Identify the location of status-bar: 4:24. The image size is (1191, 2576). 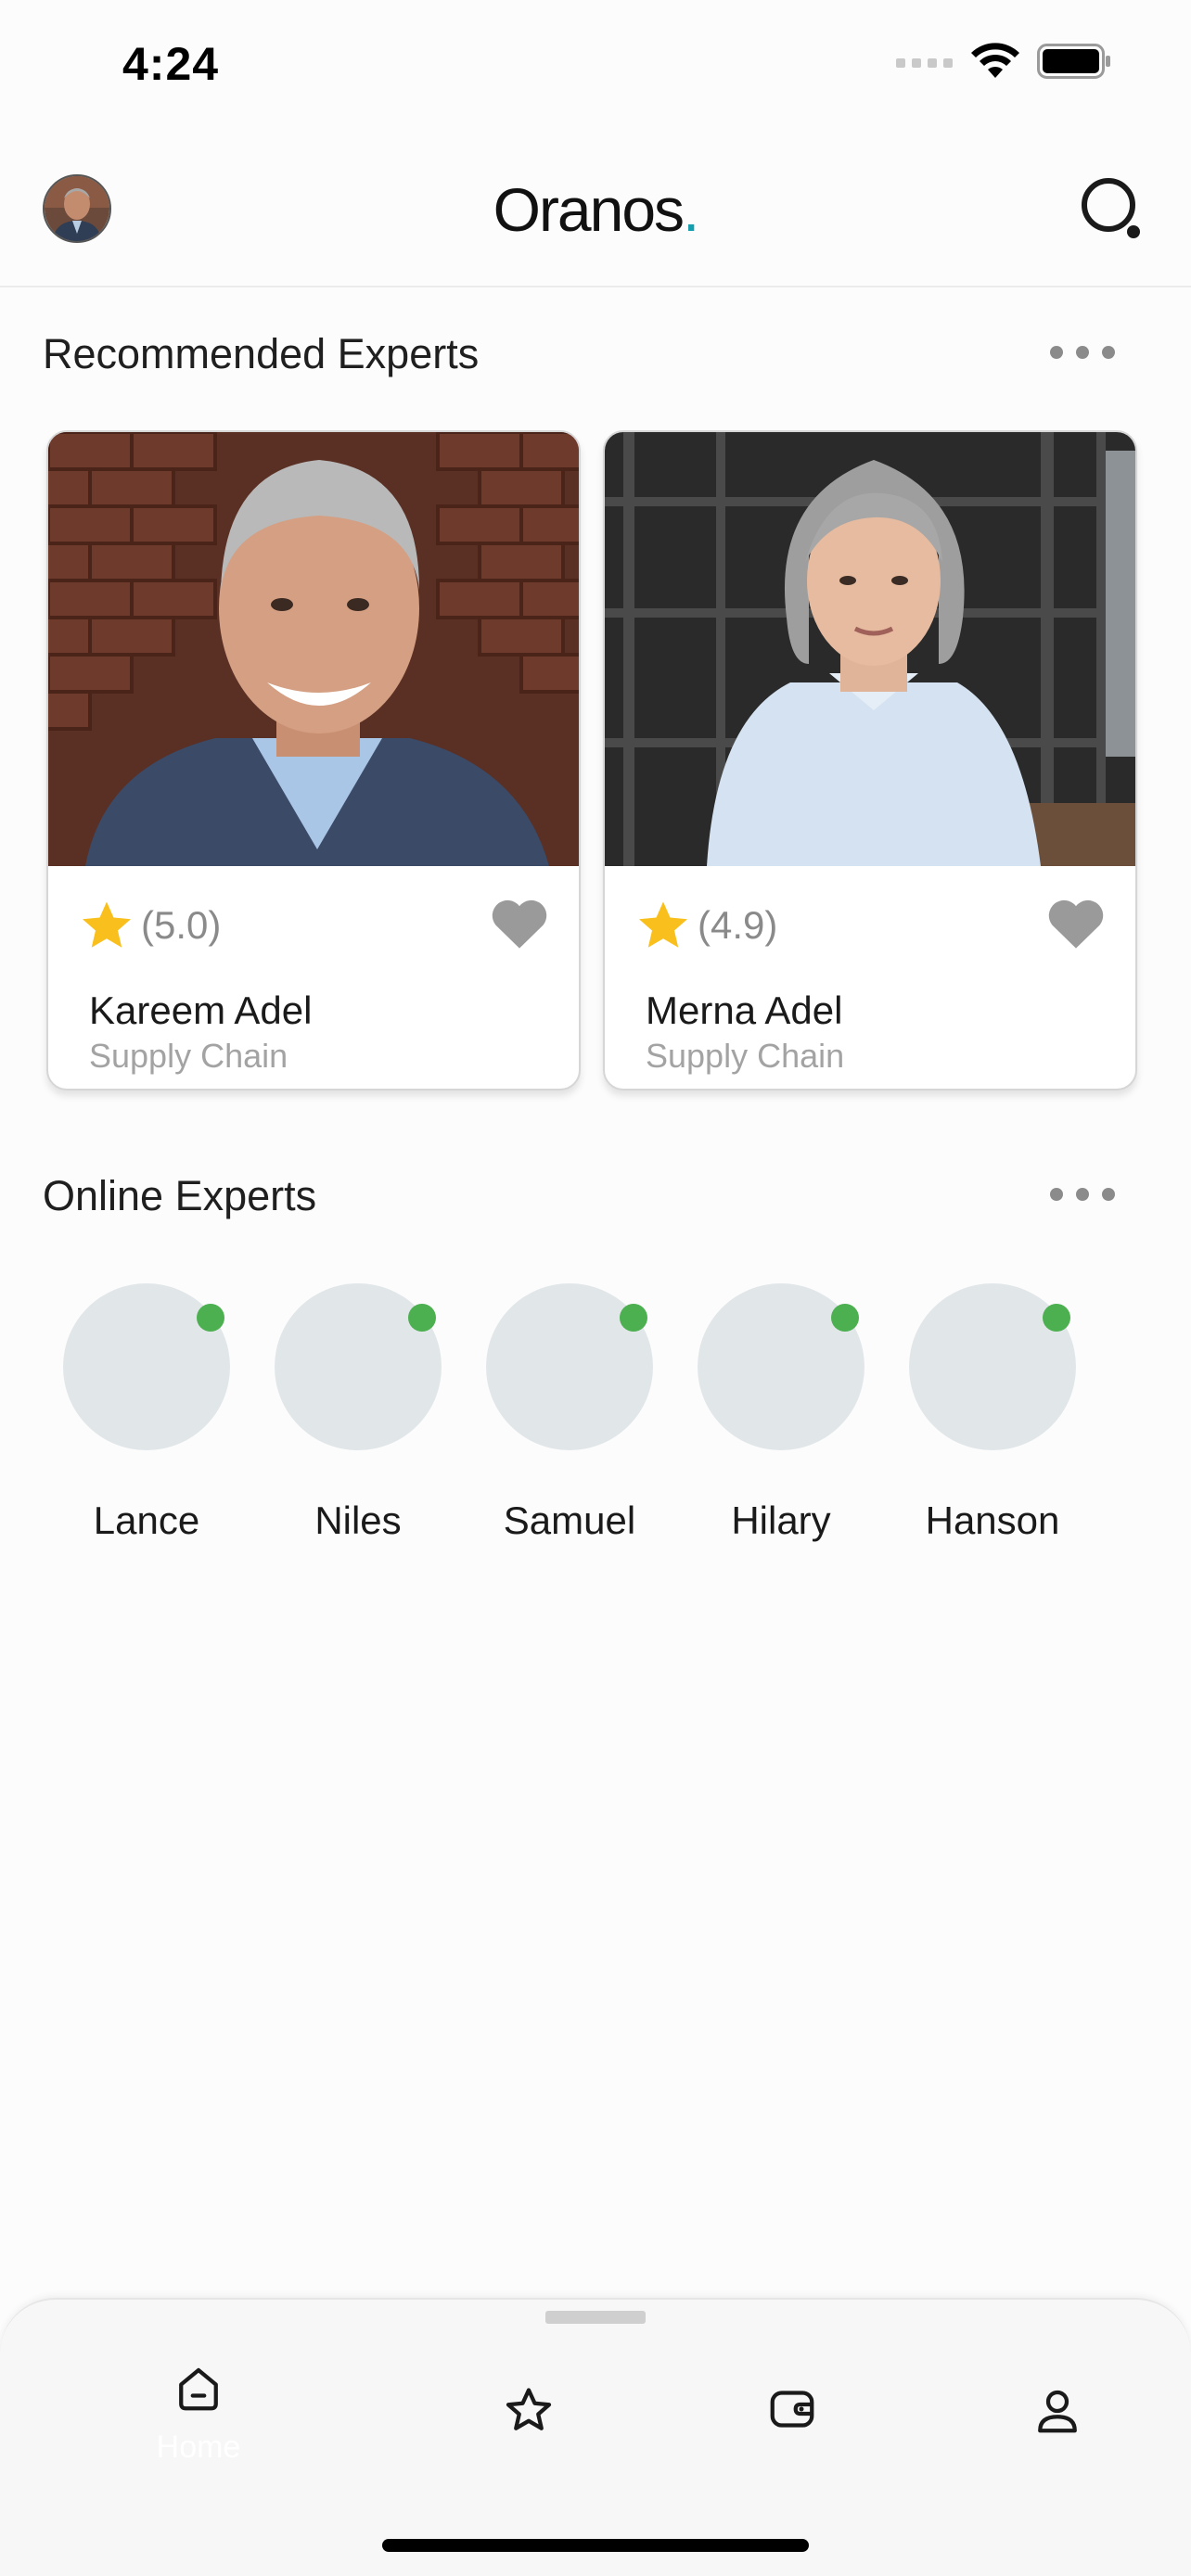
(595, 69).